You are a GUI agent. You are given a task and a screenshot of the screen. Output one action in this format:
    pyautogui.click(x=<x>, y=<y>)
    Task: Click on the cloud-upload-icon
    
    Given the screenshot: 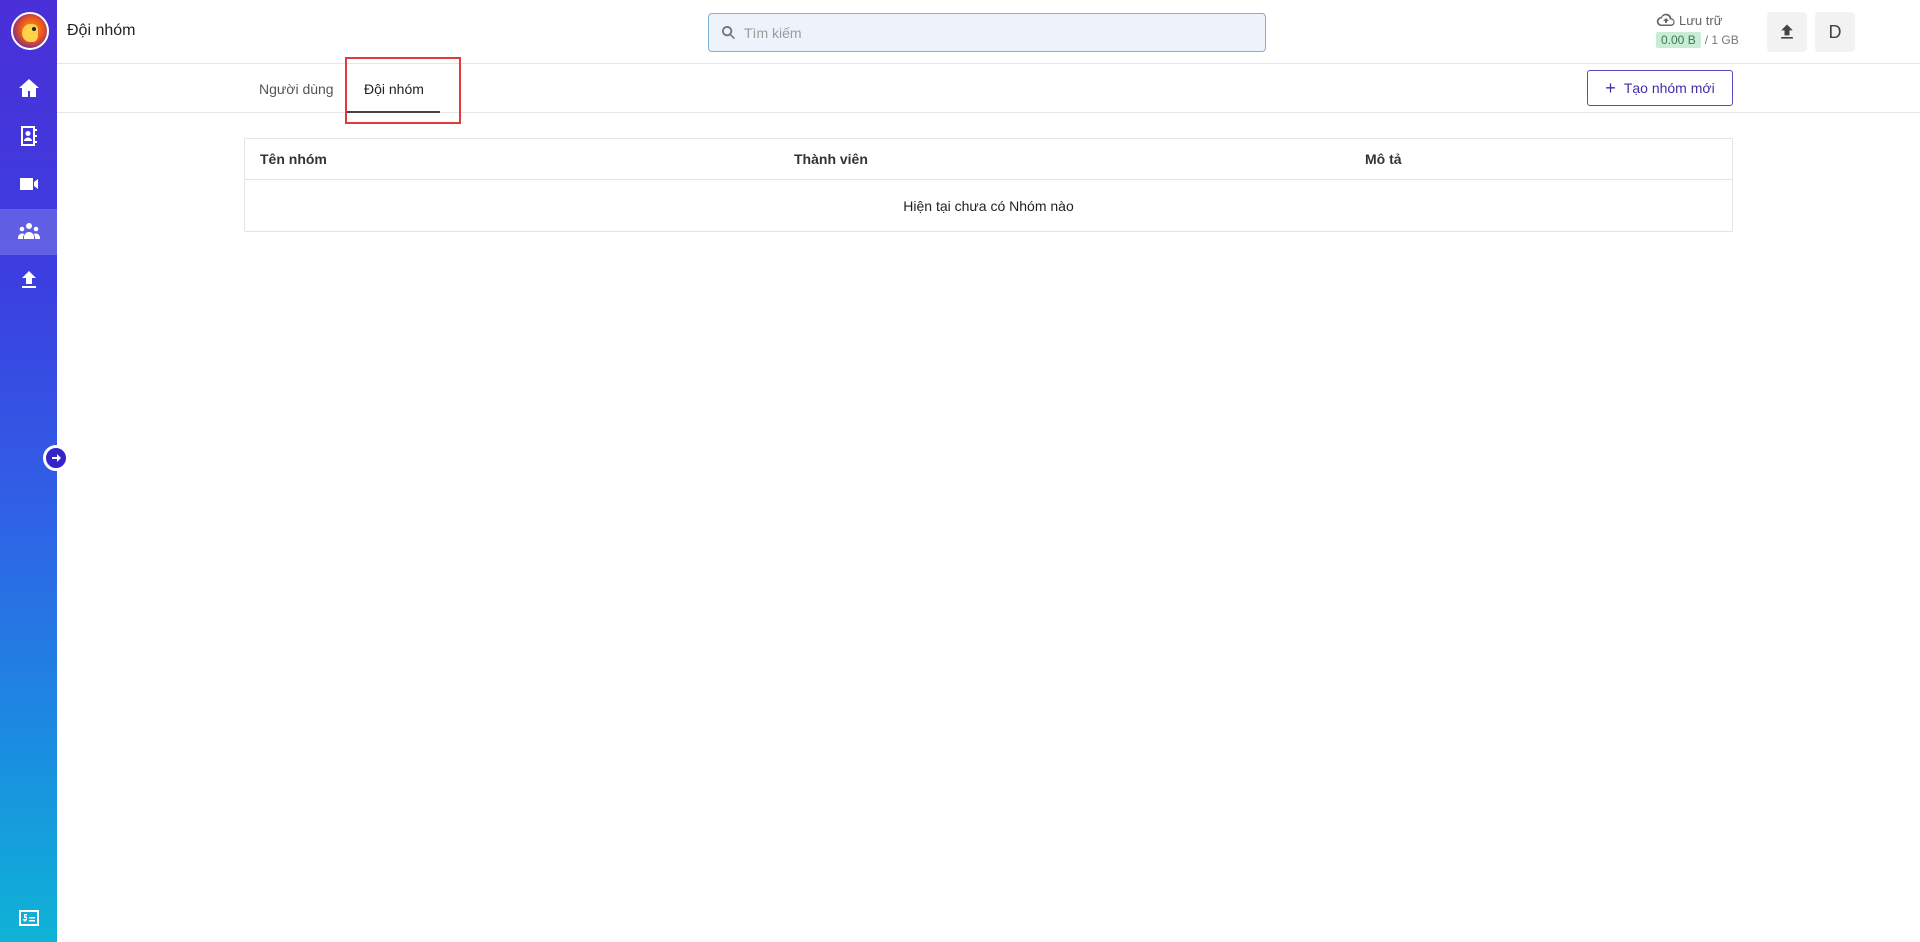 What is the action you would take?
    pyautogui.click(x=1665, y=20)
    